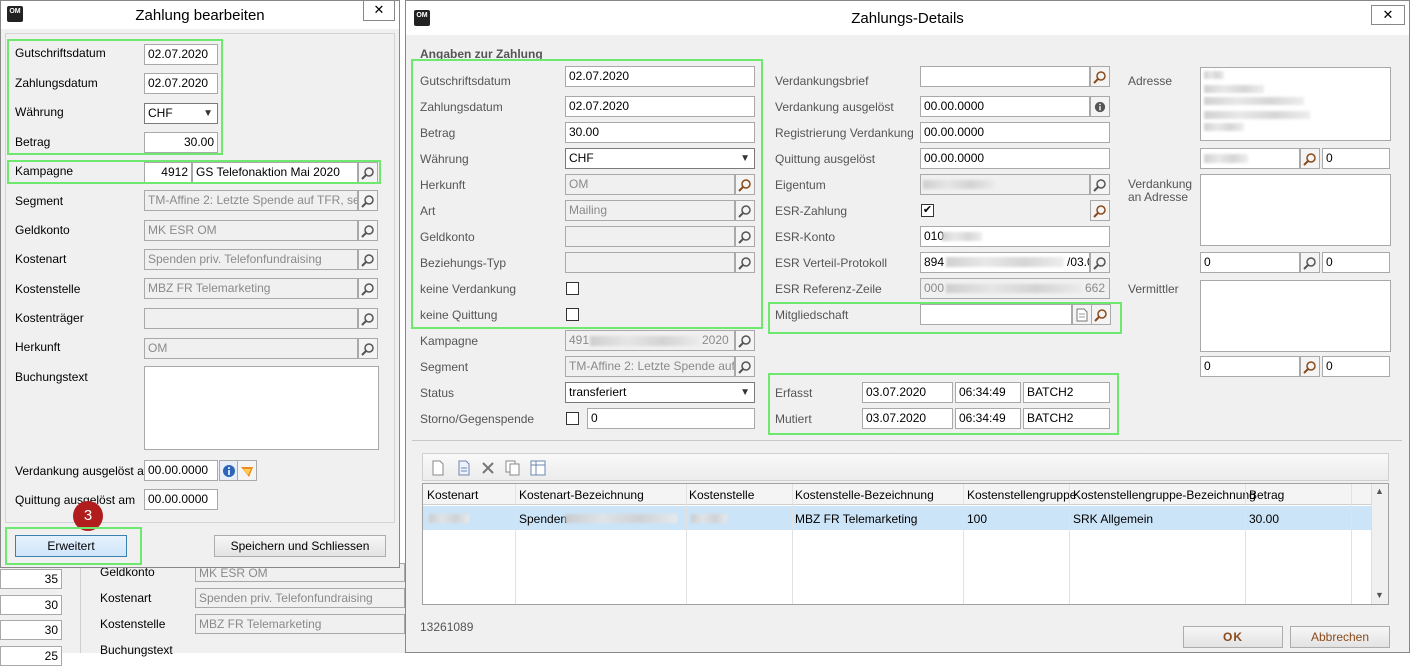  I want to click on beziehungstyp-input, so click(650, 262).